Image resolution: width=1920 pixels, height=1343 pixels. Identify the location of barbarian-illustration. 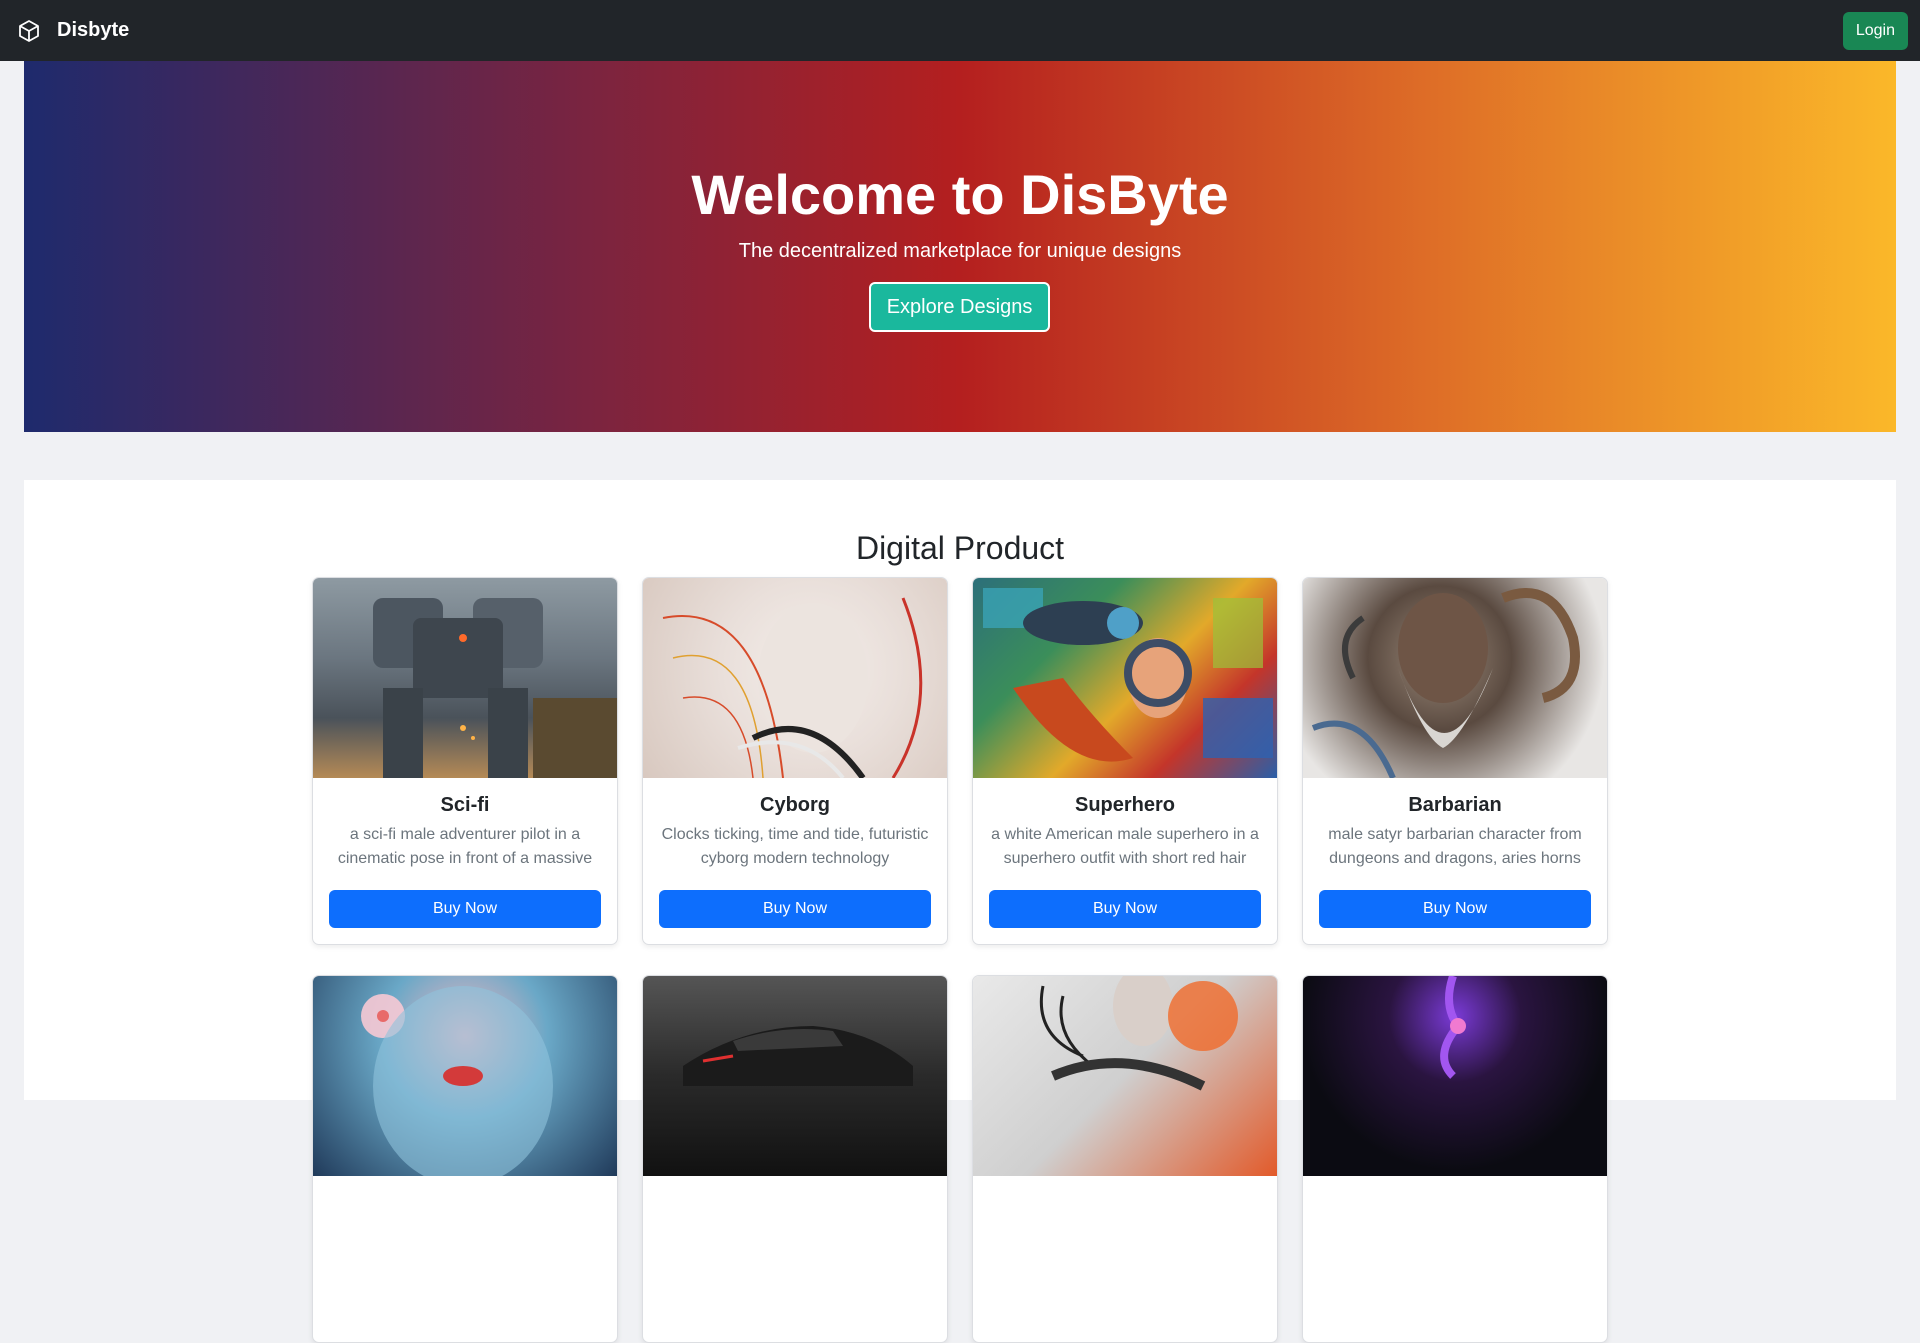
(1445, 683).